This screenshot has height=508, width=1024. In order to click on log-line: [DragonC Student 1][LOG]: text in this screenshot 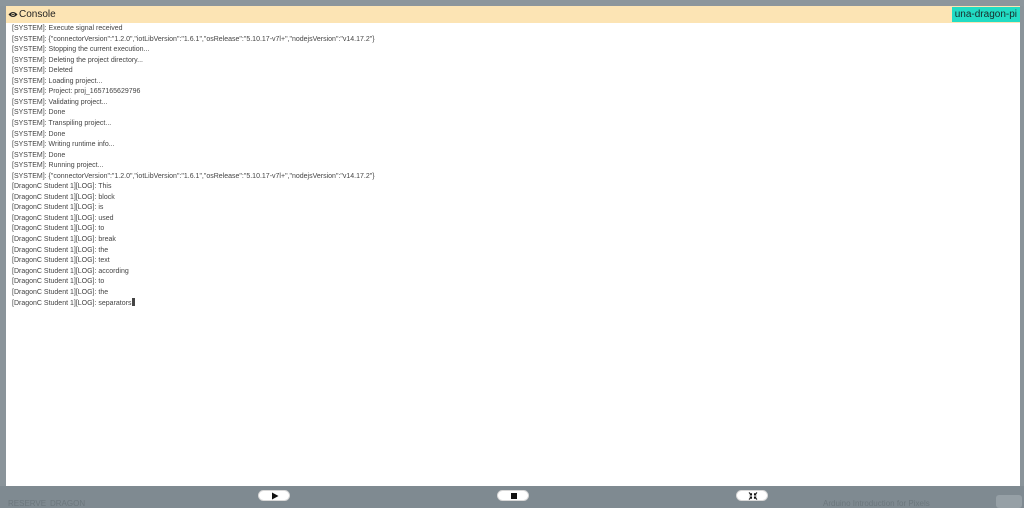, I will do `click(61, 261)`.